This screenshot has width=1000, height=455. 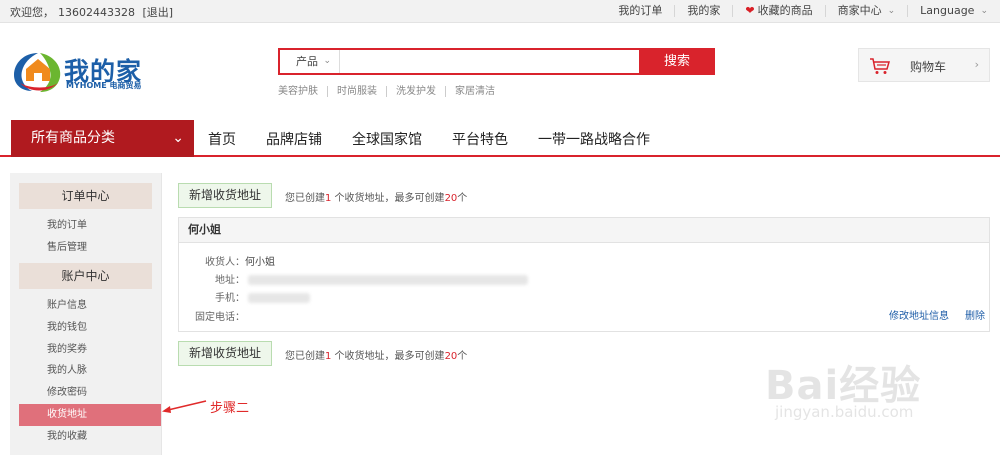 I want to click on user-phone: 13602443328, so click(x=96, y=12).